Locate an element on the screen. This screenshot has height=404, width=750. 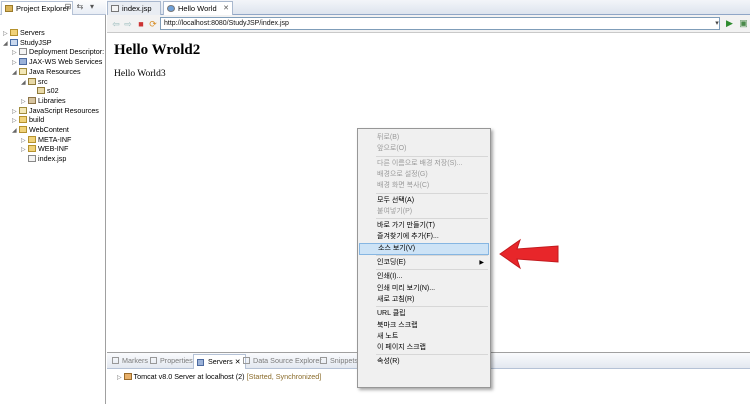
tree-item-label: META-INF is located at coordinates (55, 139).